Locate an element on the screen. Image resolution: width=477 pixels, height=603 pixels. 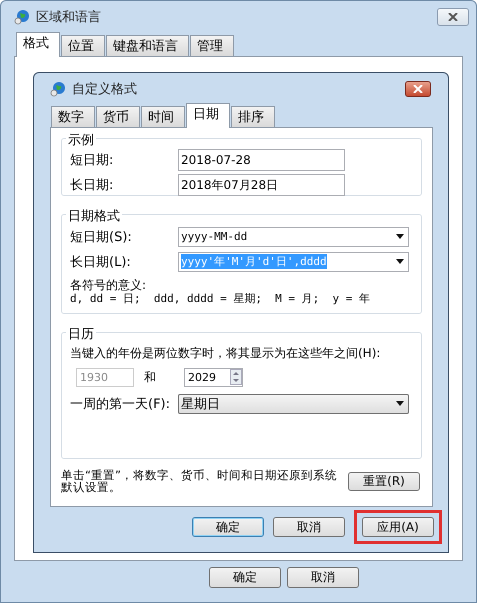
calendar-note: 当键入的年份是两位数字时，将其显示为在这些年之间(H): is located at coordinates (226, 353).